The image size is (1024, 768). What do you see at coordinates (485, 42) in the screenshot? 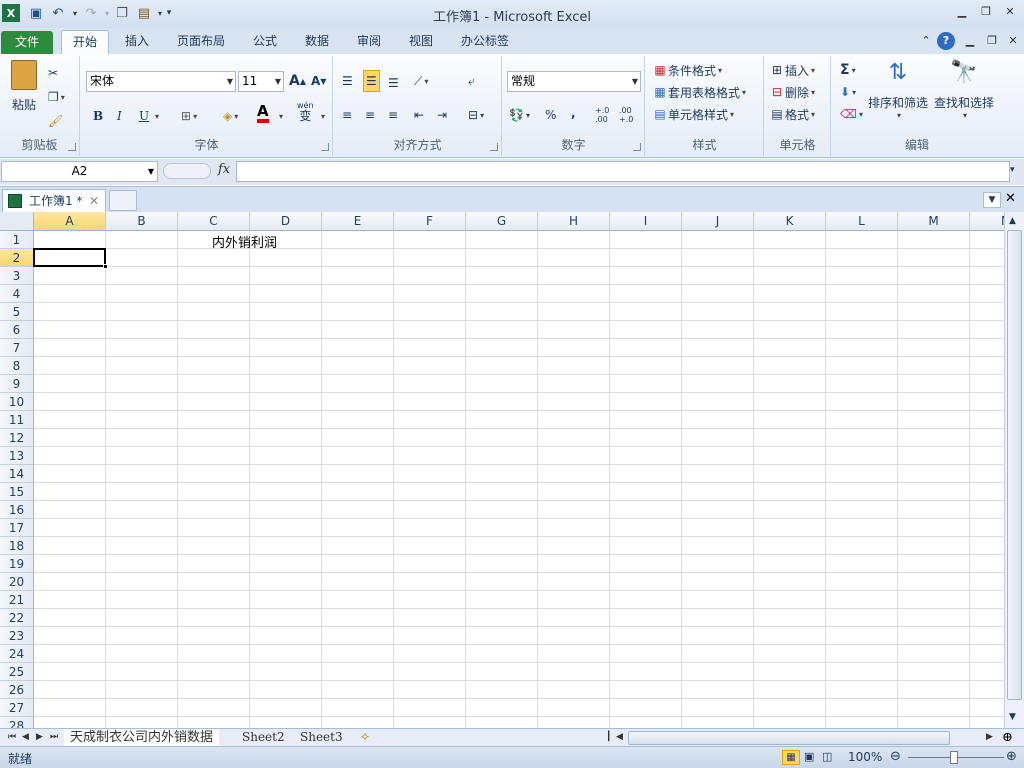
I see `tab-office-tabs: 办公标签` at bounding box center [485, 42].